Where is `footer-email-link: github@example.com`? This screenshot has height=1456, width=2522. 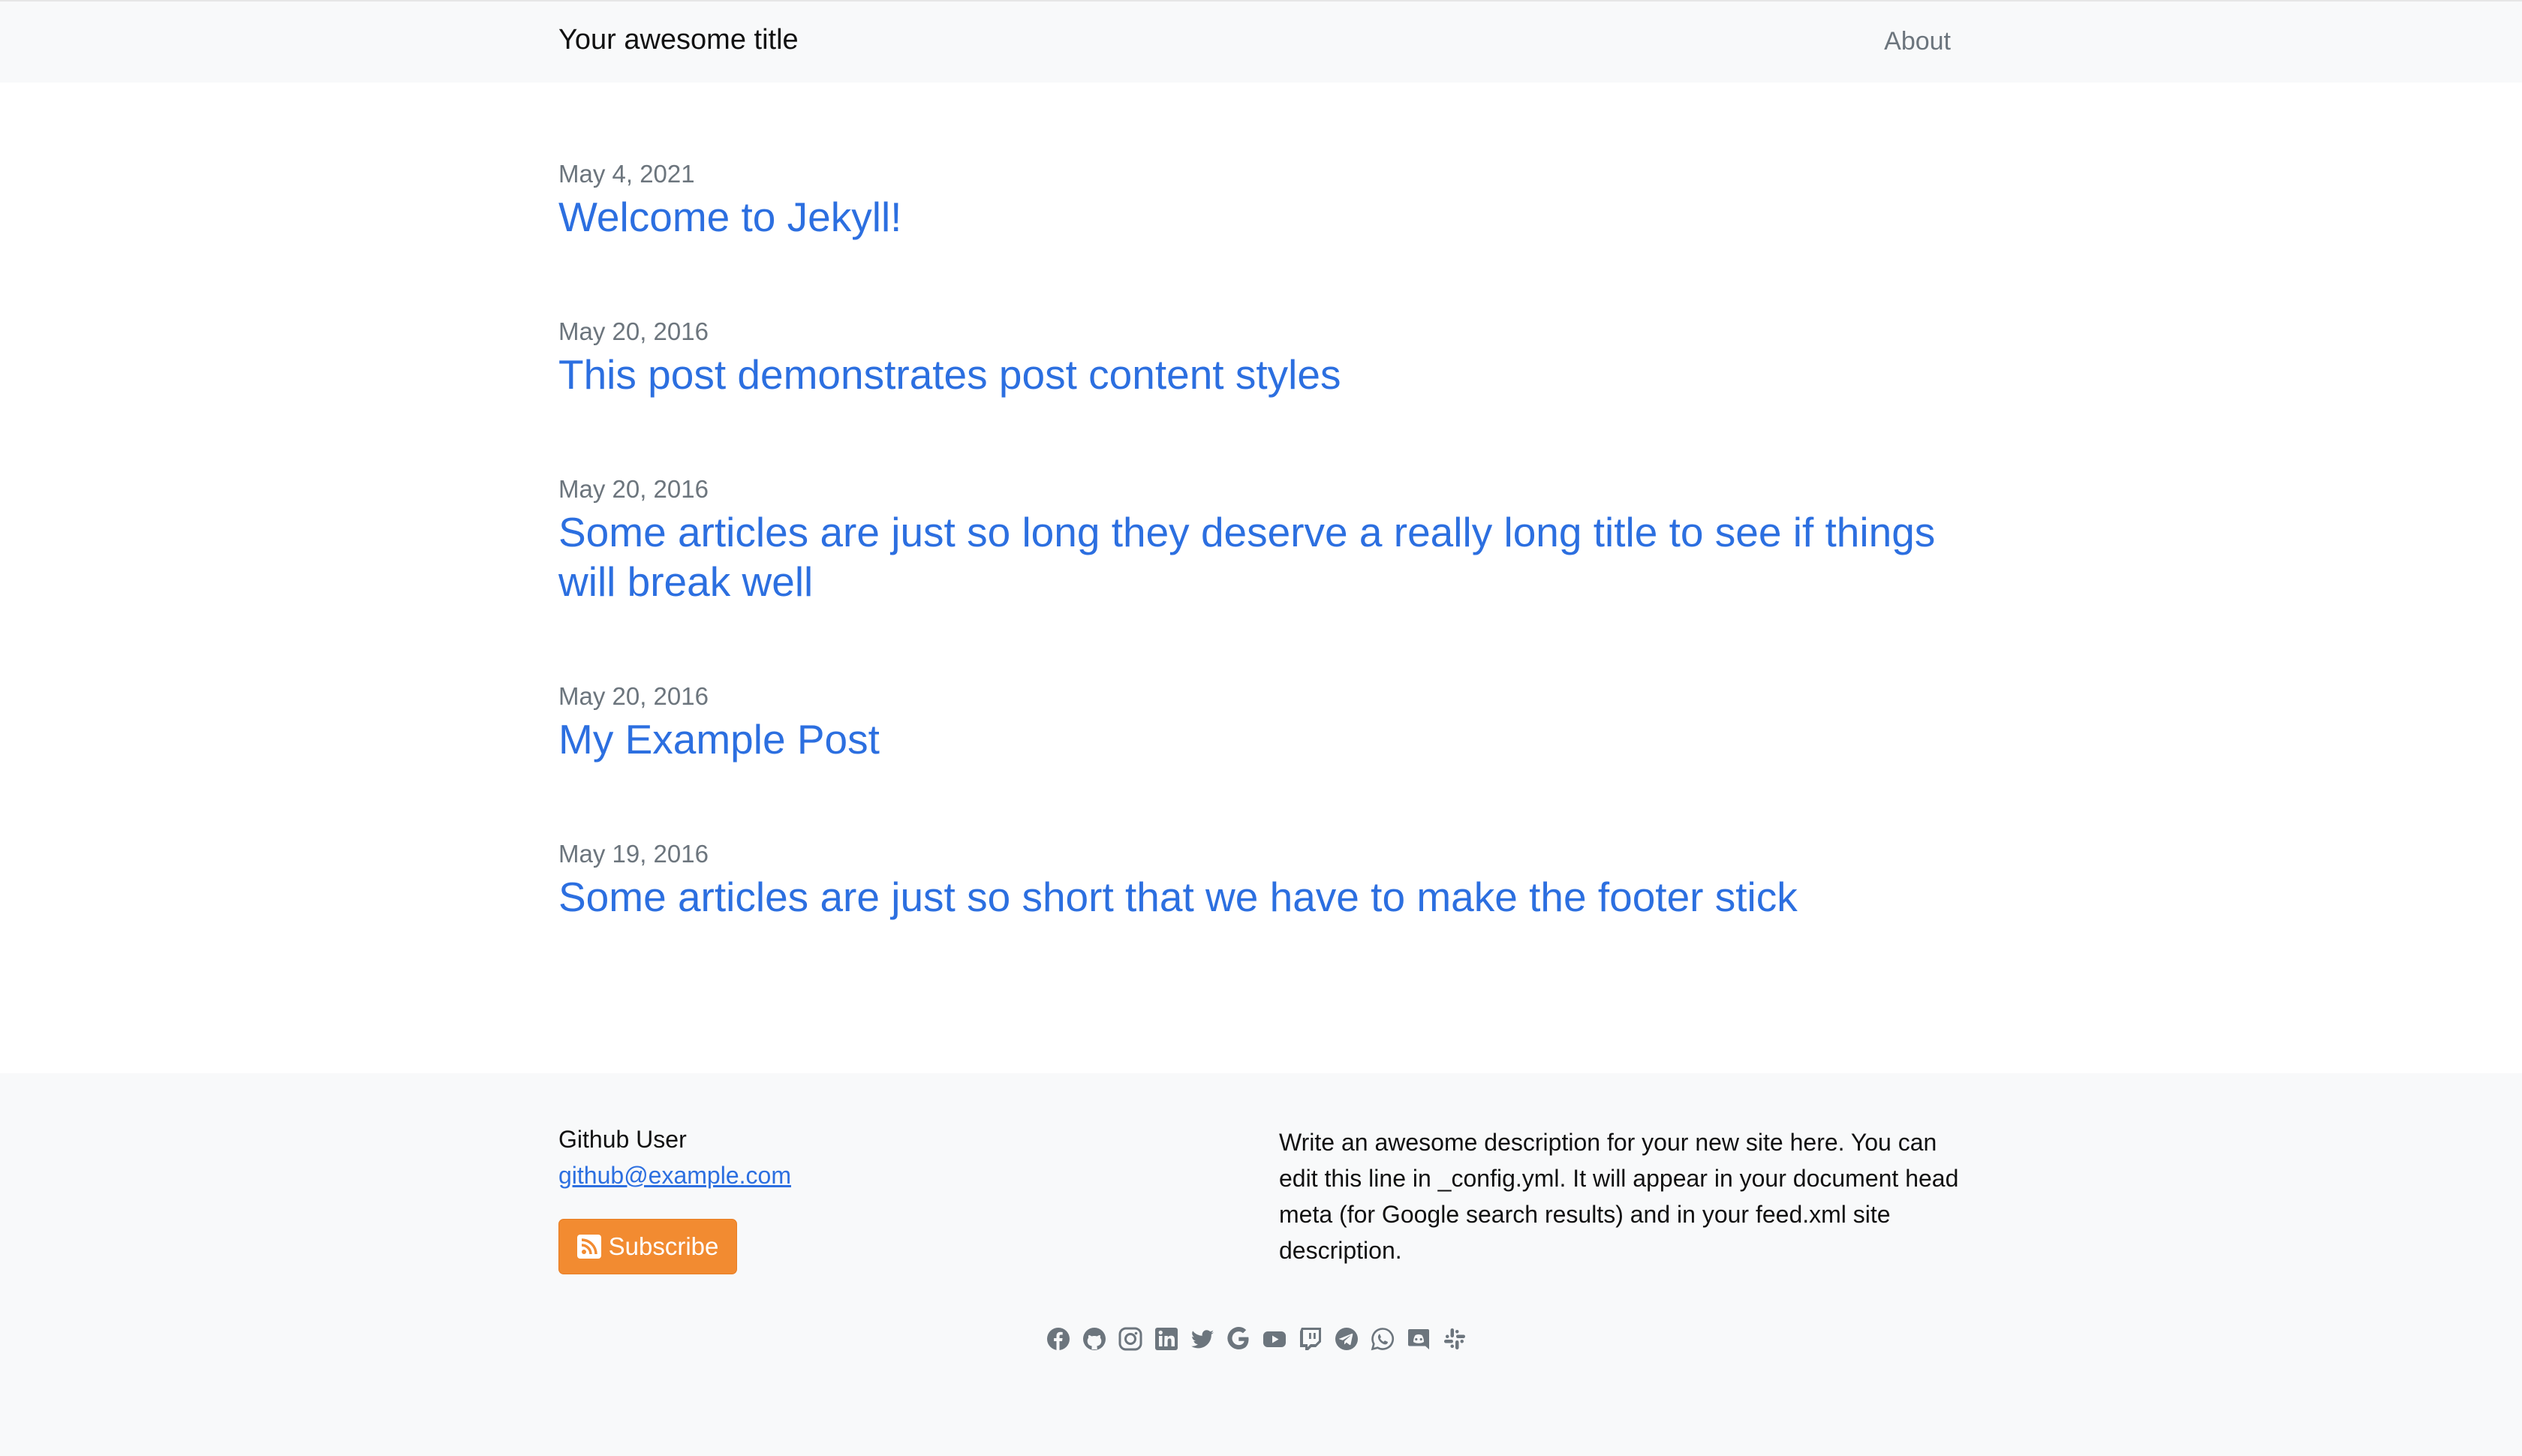
footer-email-link: github@example.com is located at coordinates (674, 1176).